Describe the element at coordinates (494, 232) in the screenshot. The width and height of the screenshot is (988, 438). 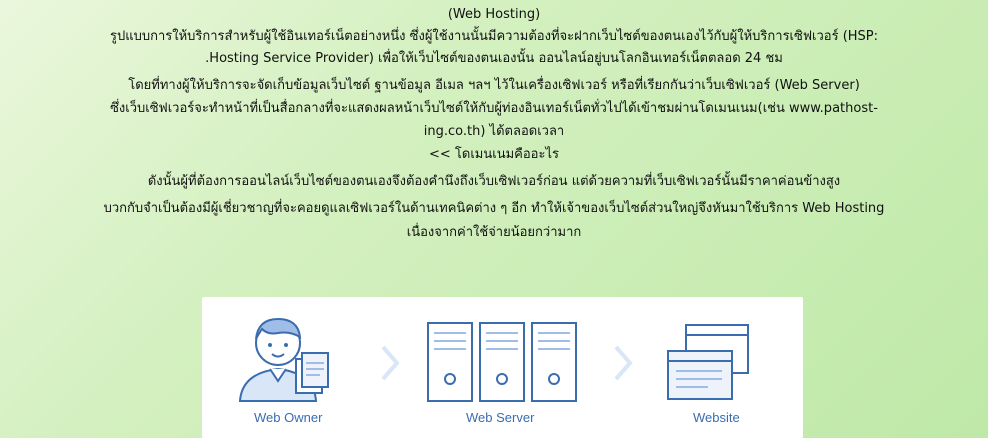
I see `paragraph-line: เนื่องจากค่าใช้จ่ายน้อยกว่ามาก` at that location.